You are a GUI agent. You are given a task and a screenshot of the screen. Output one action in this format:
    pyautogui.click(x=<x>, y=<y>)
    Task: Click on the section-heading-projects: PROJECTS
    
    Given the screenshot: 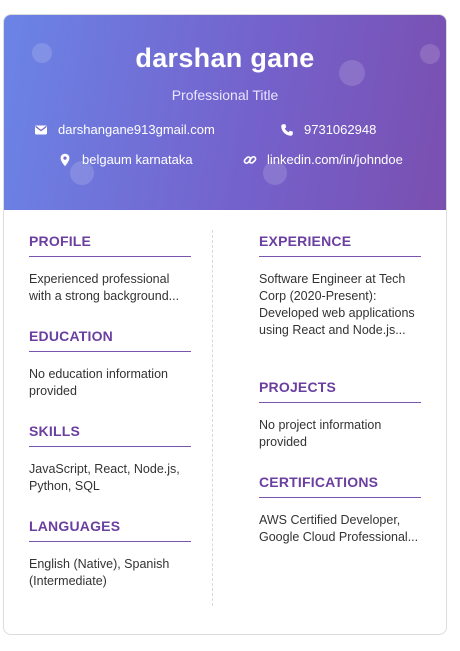 What is the action you would take?
    pyautogui.click(x=340, y=391)
    